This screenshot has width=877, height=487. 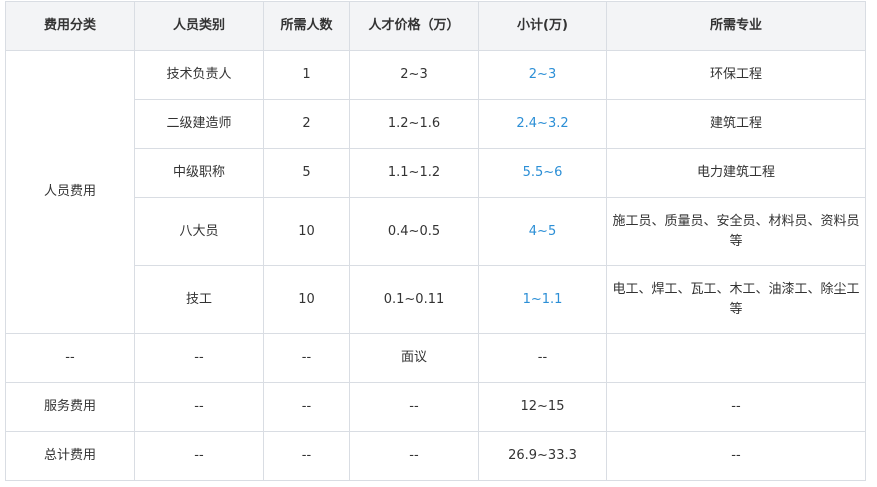 I want to click on table-row: 八大员 10 0.4~0.5 4~5 施工员、质量员、安全员、材料员、资料员等, so click(x=436, y=231).